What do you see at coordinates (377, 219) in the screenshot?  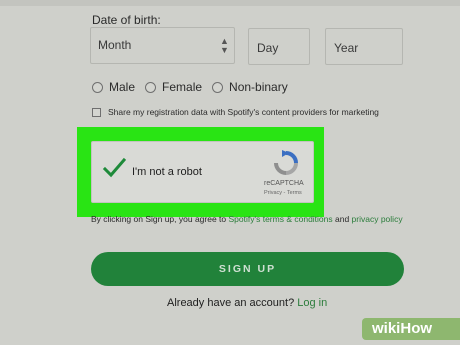 I see `privacy-policy-link: privacy policy` at bounding box center [377, 219].